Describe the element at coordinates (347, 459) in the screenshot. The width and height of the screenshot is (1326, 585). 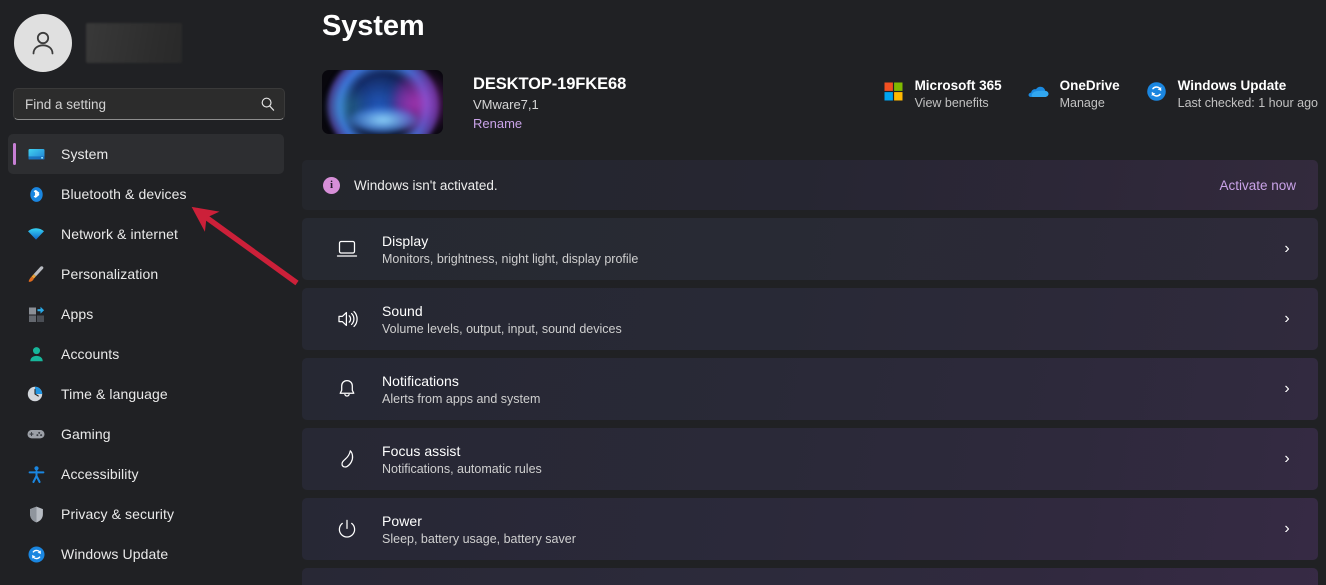
I see `moon-icon` at that location.